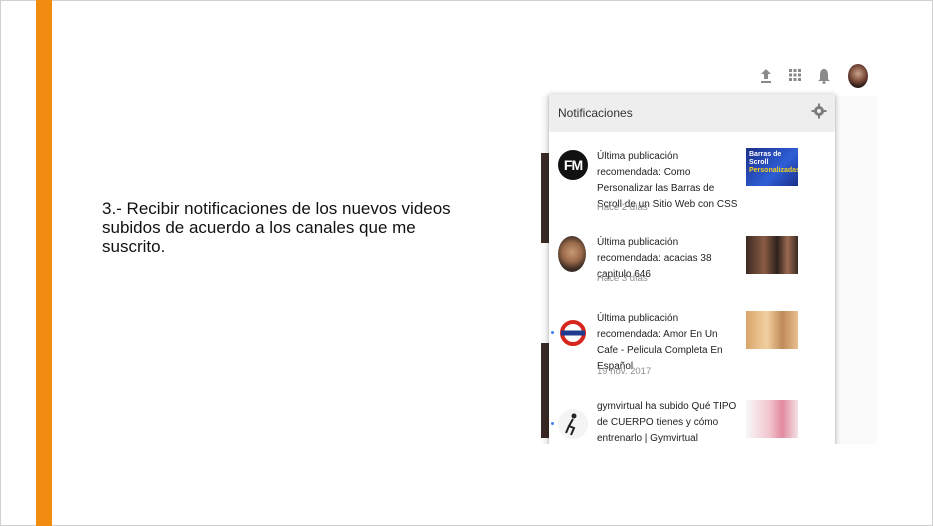 The height and width of the screenshot is (526, 933). What do you see at coordinates (765, 154) in the screenshot?
I see `thumbnail-text: Barras de` at bounding box center [765, 154].